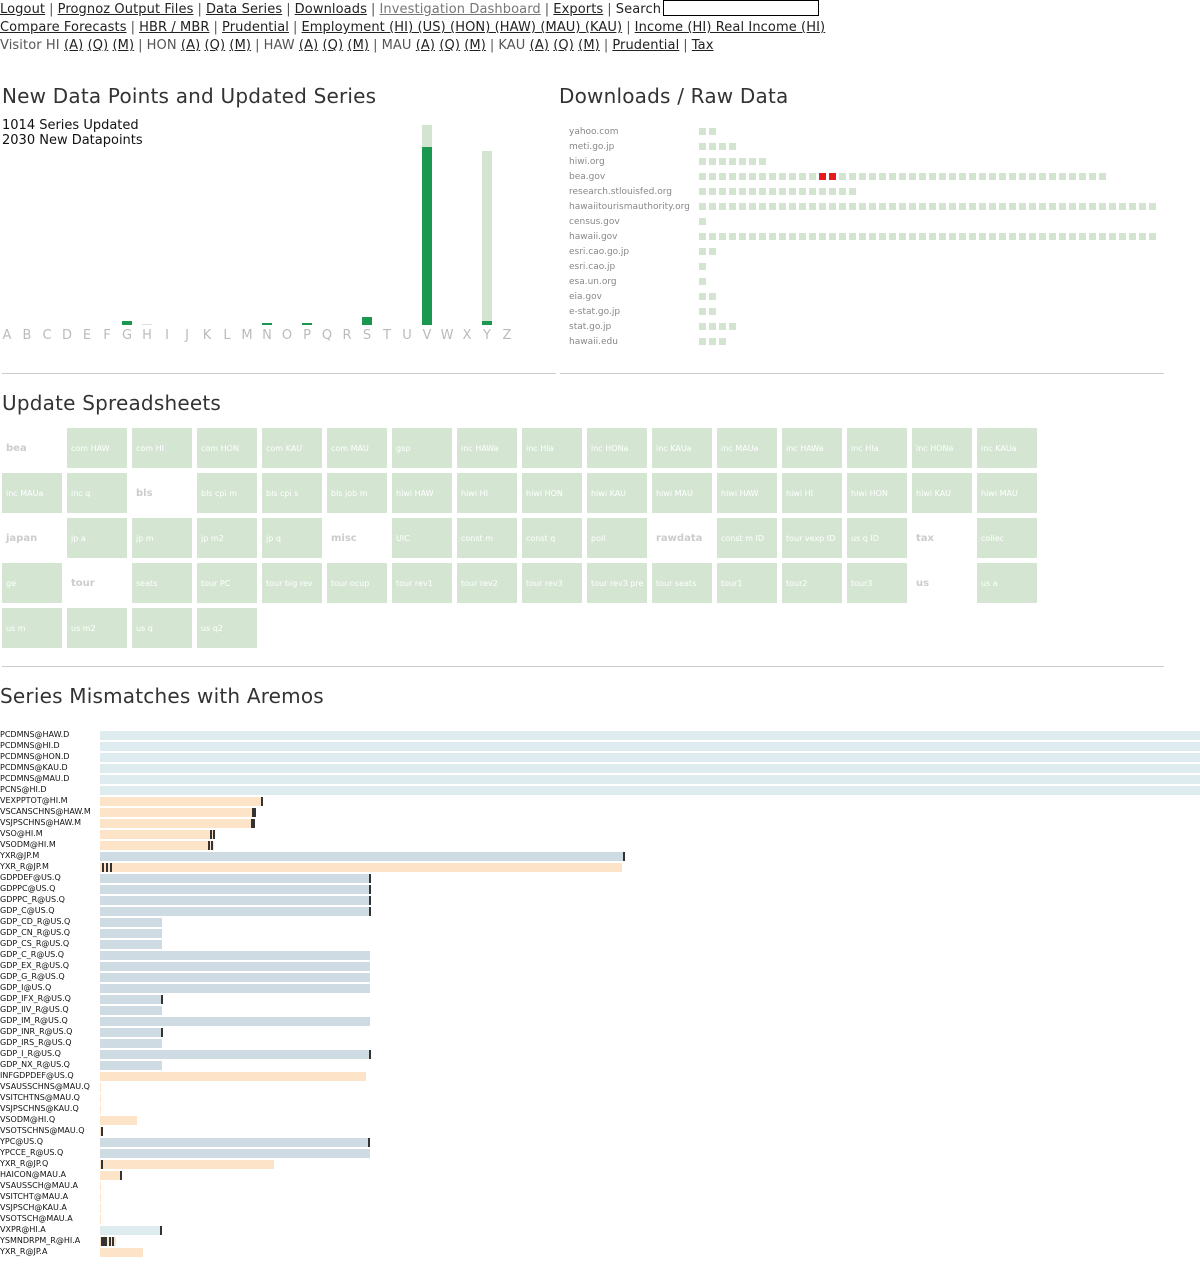  Describe the element at coordinates (599, 252) in the screenshot. I see `download-host: esri.cao.go.jp` at that location.